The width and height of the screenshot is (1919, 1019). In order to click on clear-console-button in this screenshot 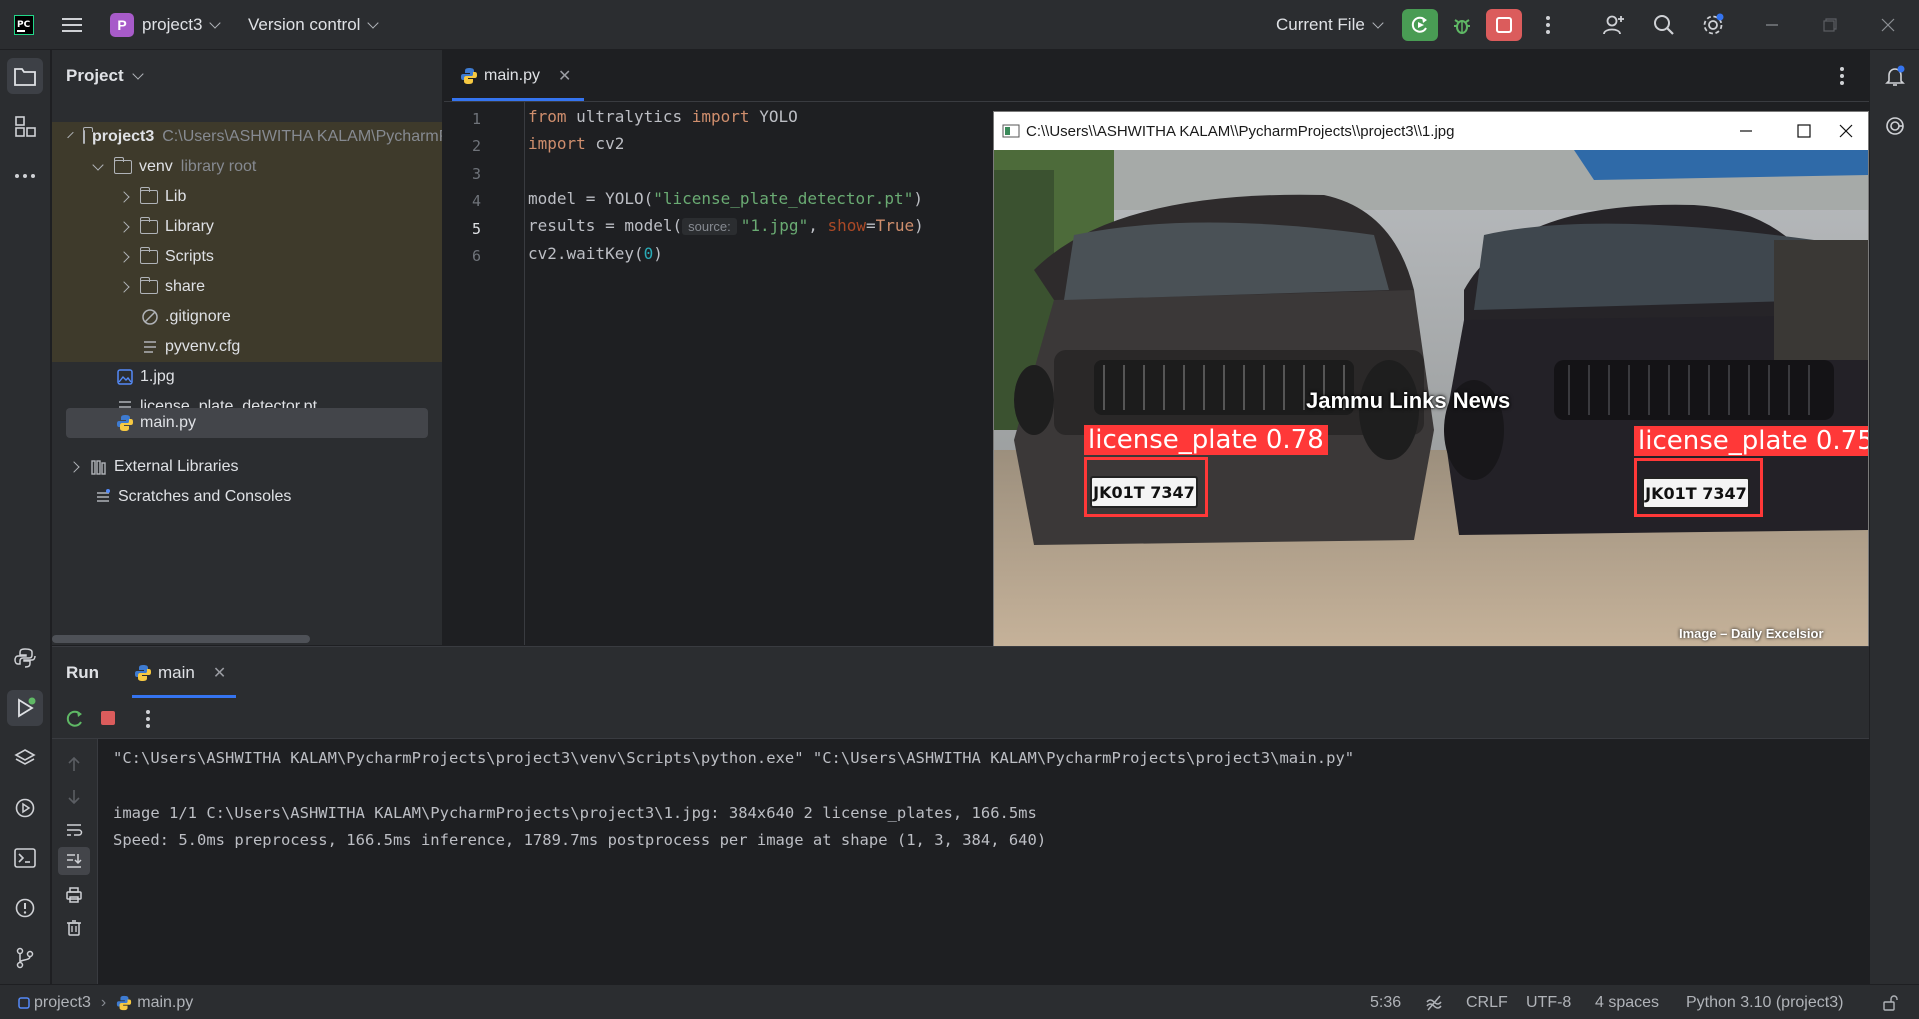, I will do `click(74, 930)`.